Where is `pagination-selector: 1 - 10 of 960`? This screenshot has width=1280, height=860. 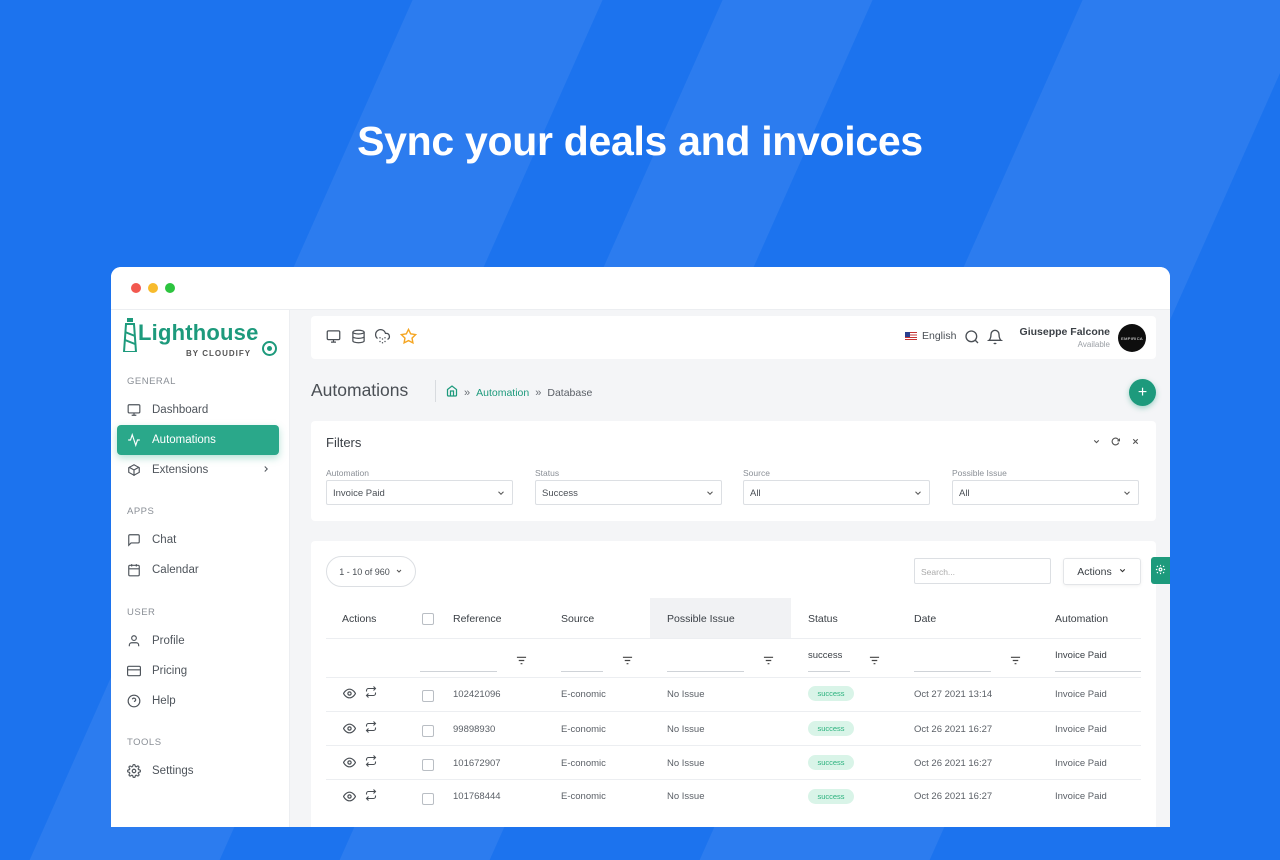 pagination-selector: 1 - 10 of 960 is located at coordinates (371, 571).